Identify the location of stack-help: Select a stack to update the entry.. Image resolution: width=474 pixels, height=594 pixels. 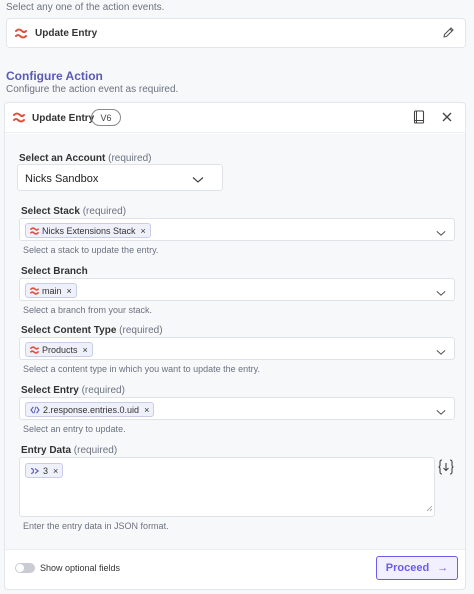
(91, 250).